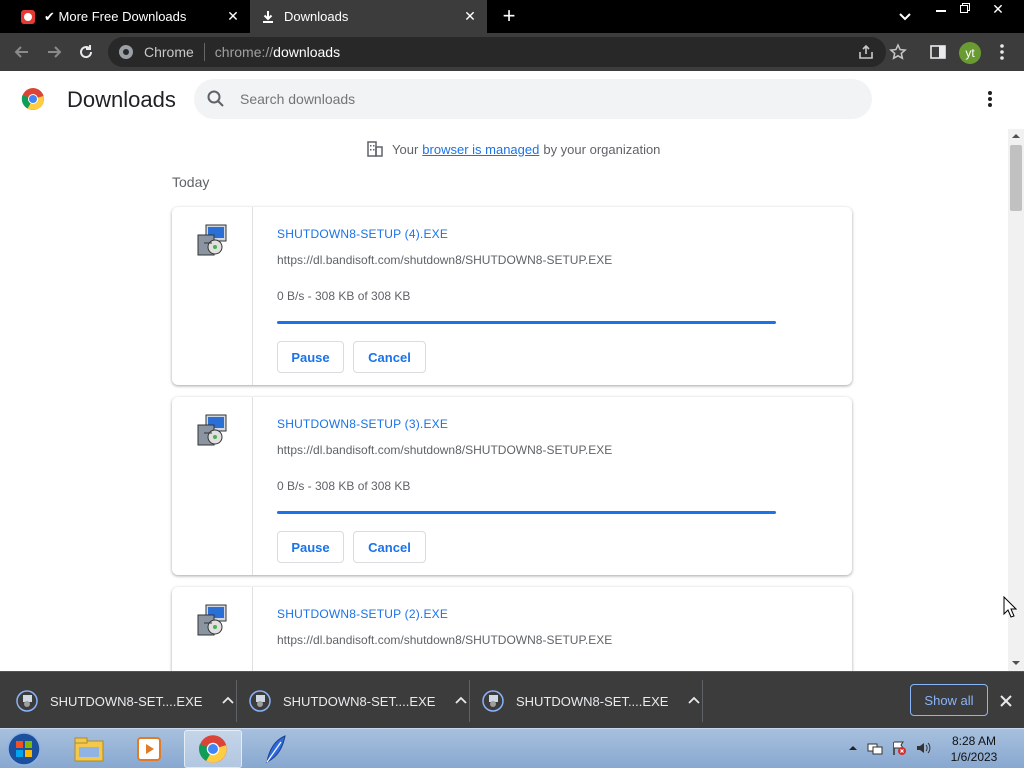 The height and width of the screenshot is (773, 1024). I want to click on tab-search-chevron-icon, so click(905, 17).